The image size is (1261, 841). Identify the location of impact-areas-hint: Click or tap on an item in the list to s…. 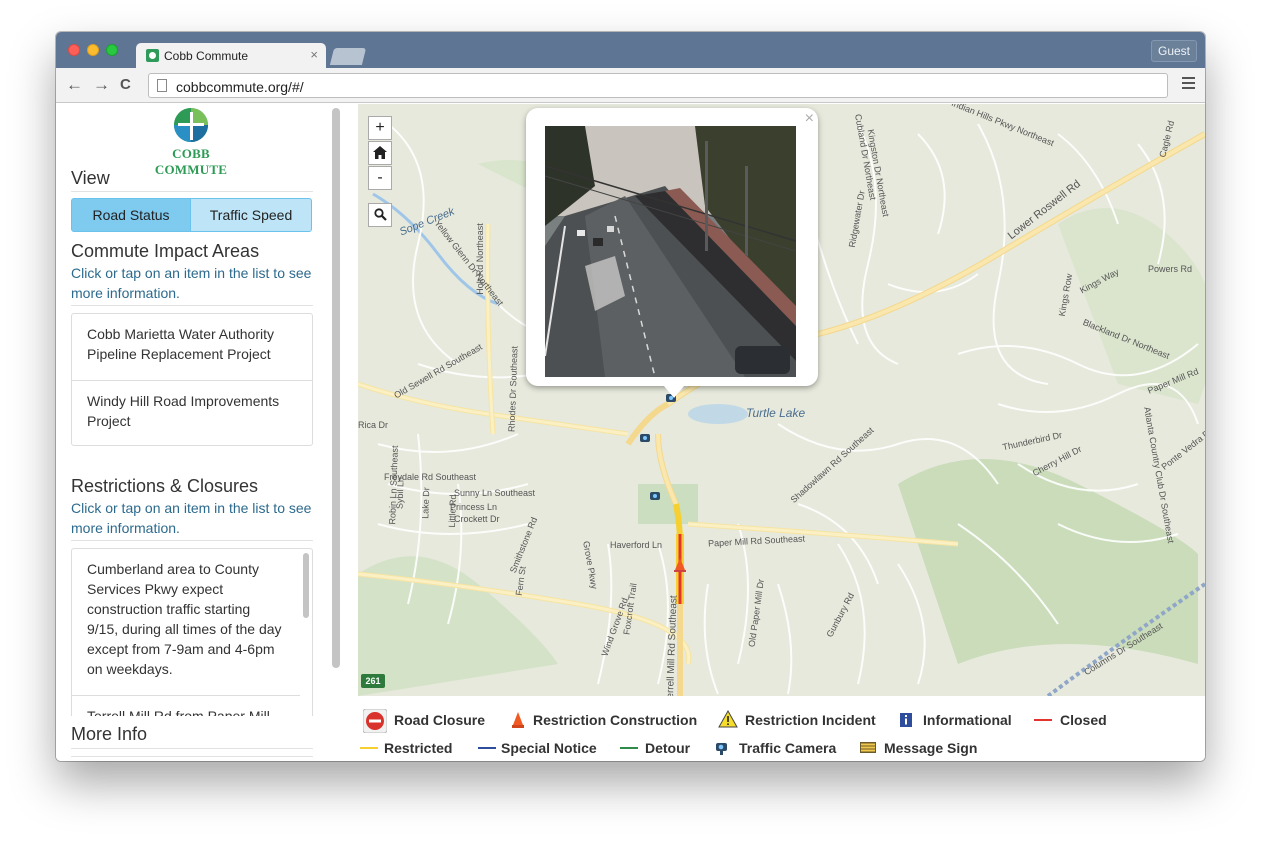
(191, 283).